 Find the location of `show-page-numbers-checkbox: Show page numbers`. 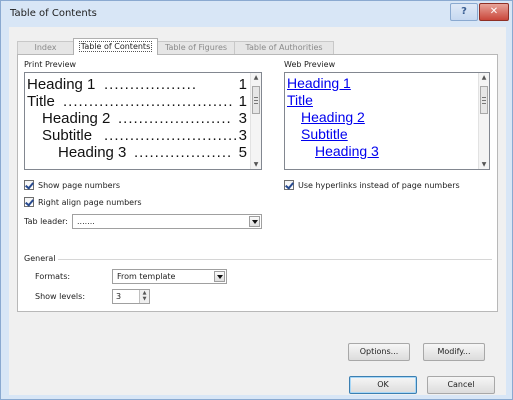

show-page-numbers-checkbox: Show page numbers is located at coordinates (72, 185).